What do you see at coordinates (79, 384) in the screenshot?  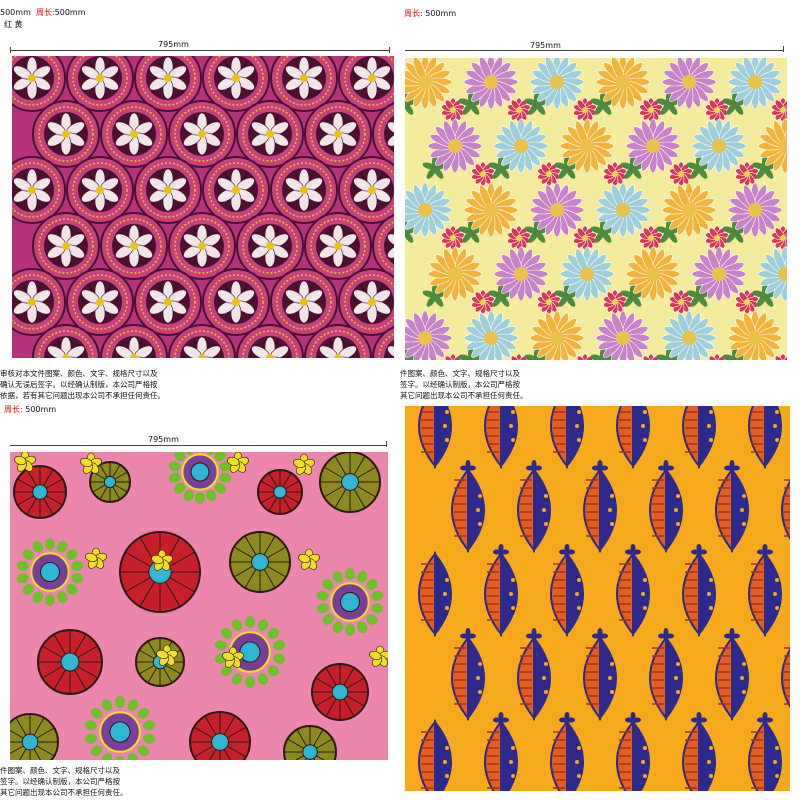 I see `disclaimer-line-2: 确认无误后签字。以经确认制版，本公司严格按` at bounding box center [79, 384].